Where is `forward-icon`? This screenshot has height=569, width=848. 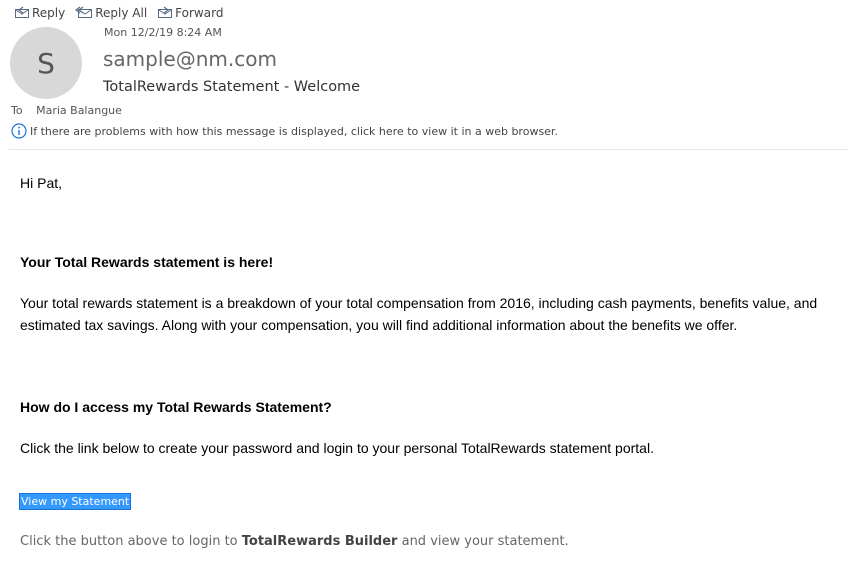
forward-icon is located at coordinates (165, 12).